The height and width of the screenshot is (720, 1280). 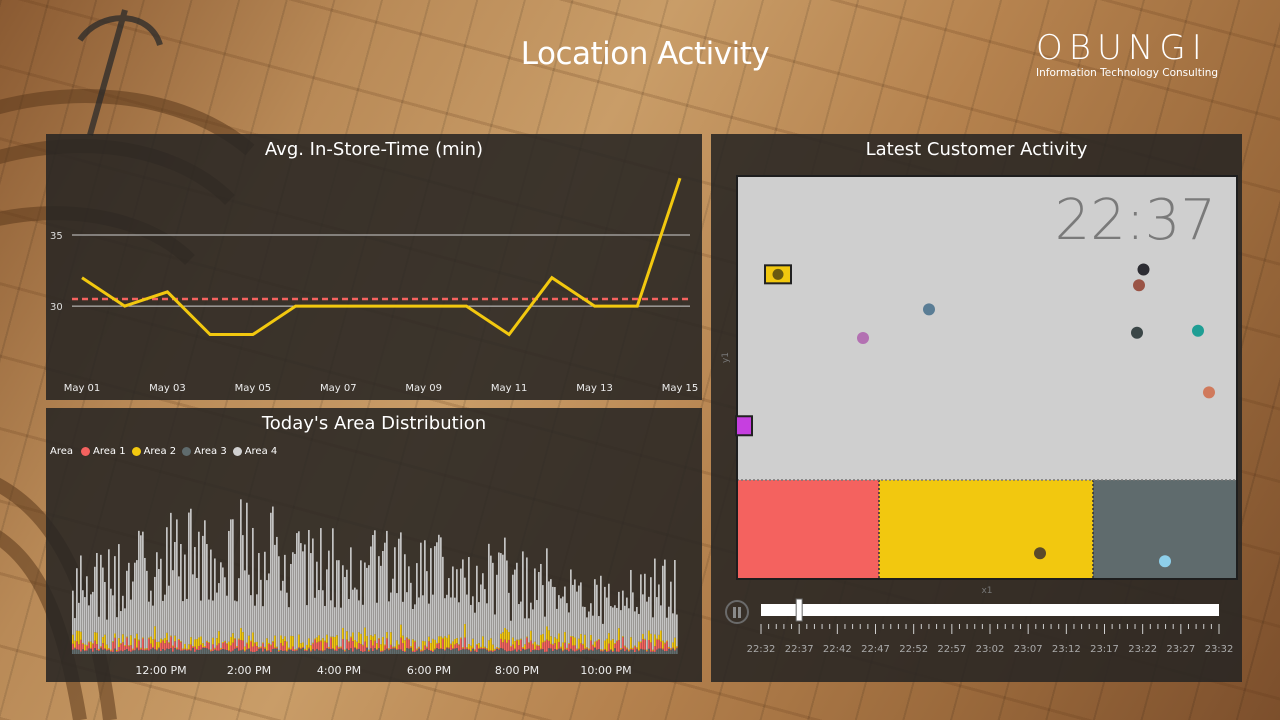 What do you see at coordinates (799, 610) in the screenshot?
I see `slider-handle` at bounding box center [799, 610].